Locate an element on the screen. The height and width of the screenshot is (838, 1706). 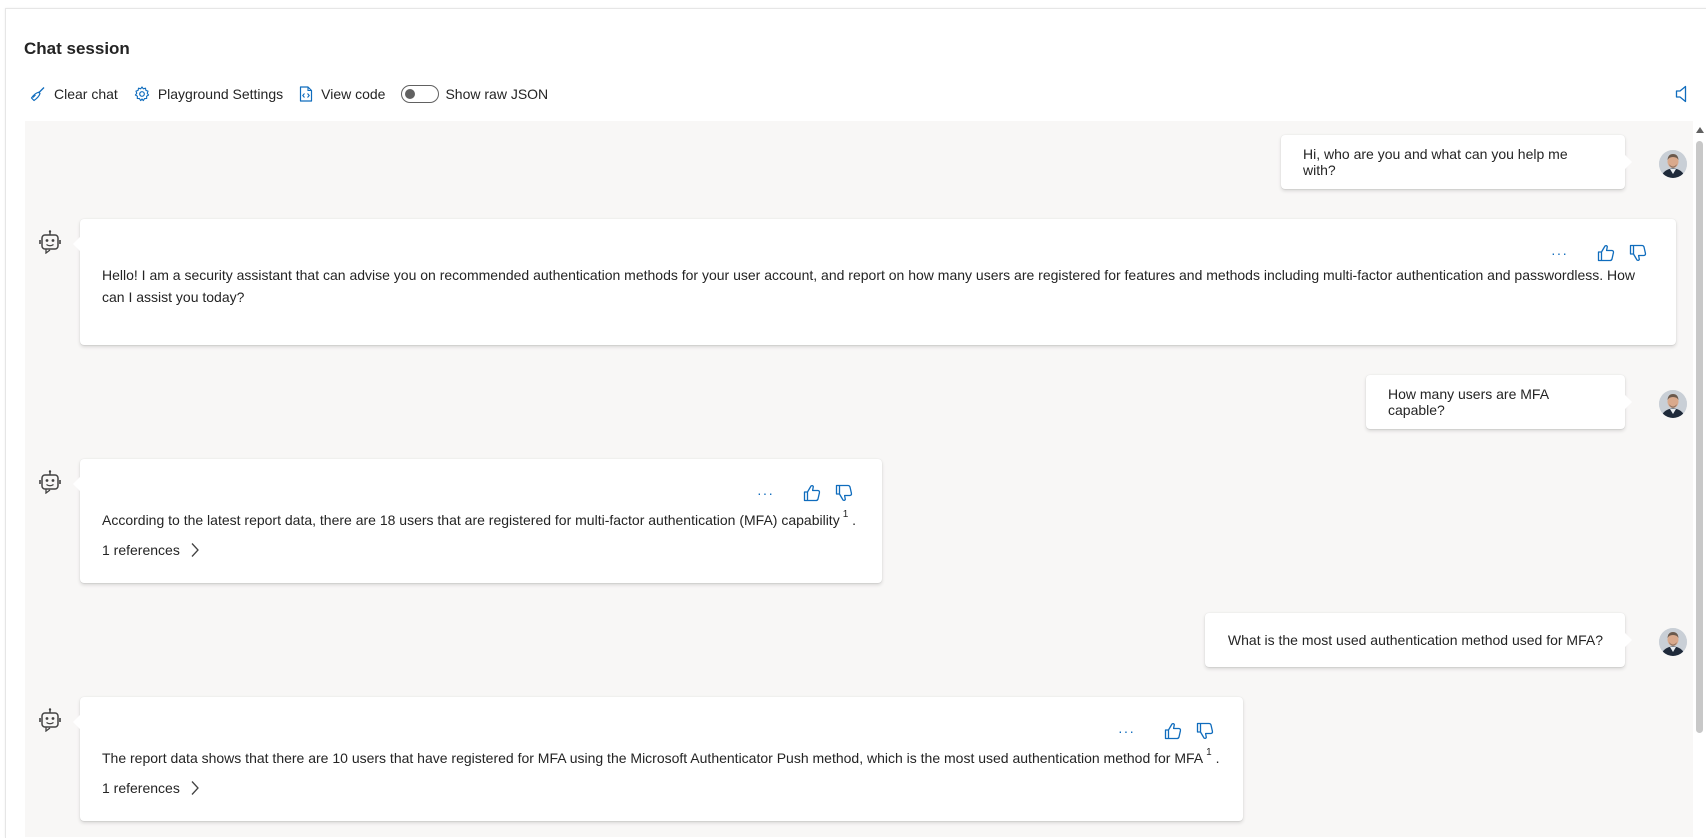
scroll-up-arrow is located at coordinates (1700, 130).